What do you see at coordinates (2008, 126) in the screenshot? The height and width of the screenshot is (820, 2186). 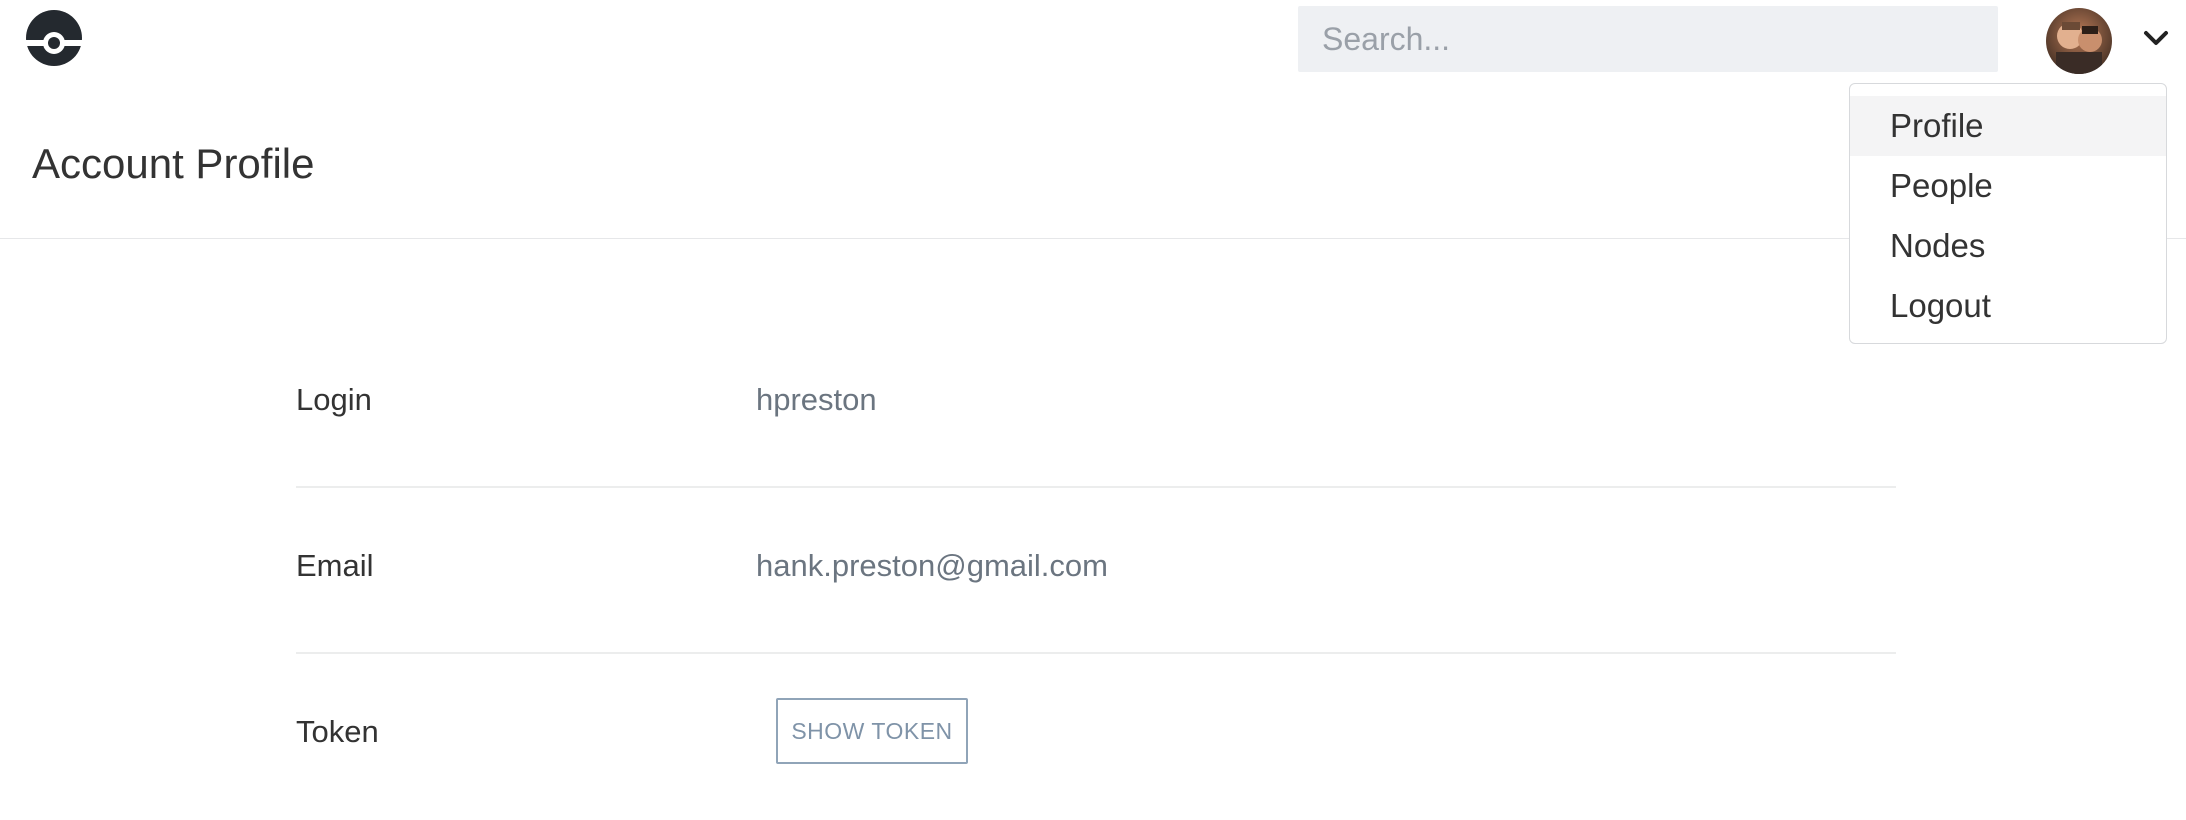 I see `menu-item-profile: Profile` at bounding box center [2008, 126].